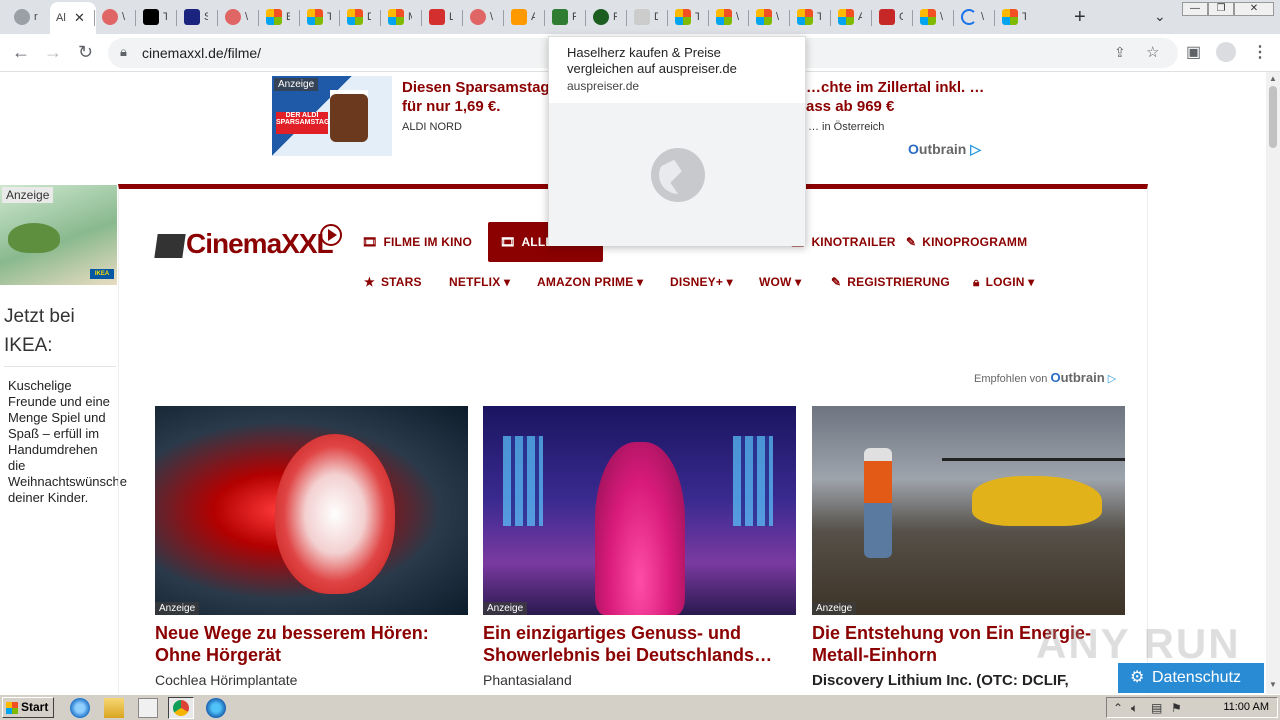 This screenshot has width=1280, height=720. I want to click on scroll-down-icon: ▼, so click(1273, 684).